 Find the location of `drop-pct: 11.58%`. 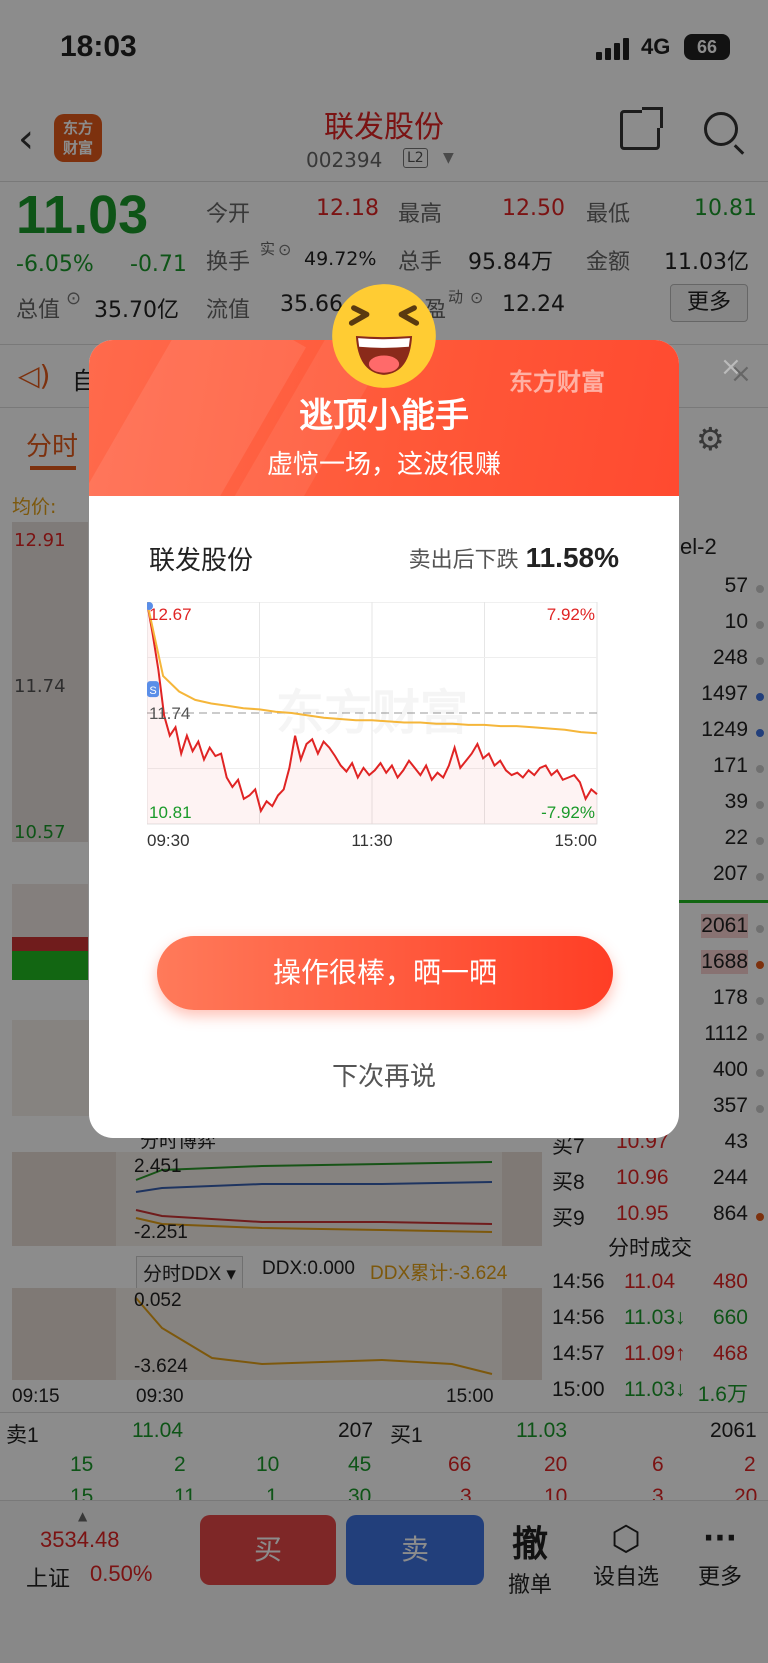

drop-pct: 11.58% is located at coordinates (572, 557).